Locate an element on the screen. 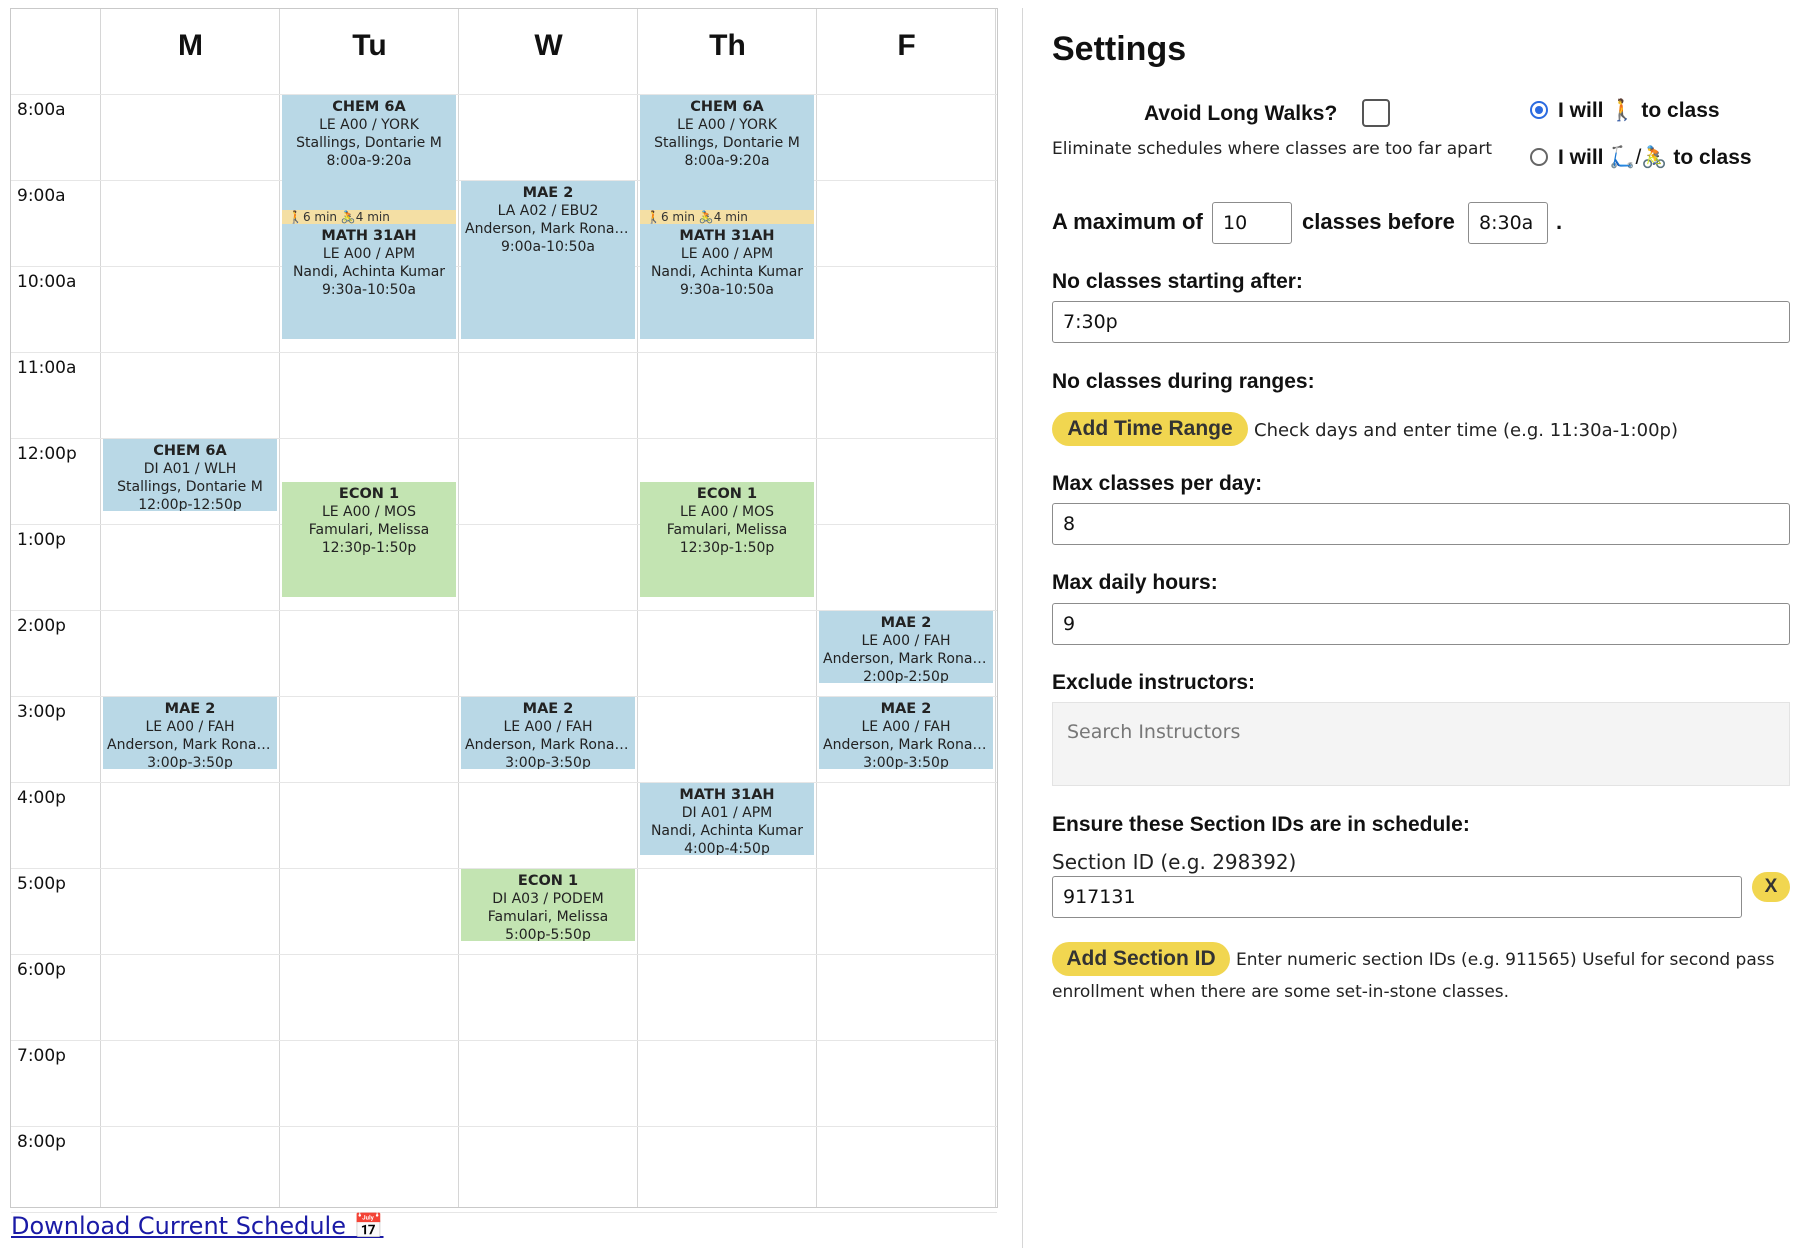 Image resolution: width=1818 pixels, height=1248 pixels. event-section: LE A00 / MOS is located at coordinates (369, 512).